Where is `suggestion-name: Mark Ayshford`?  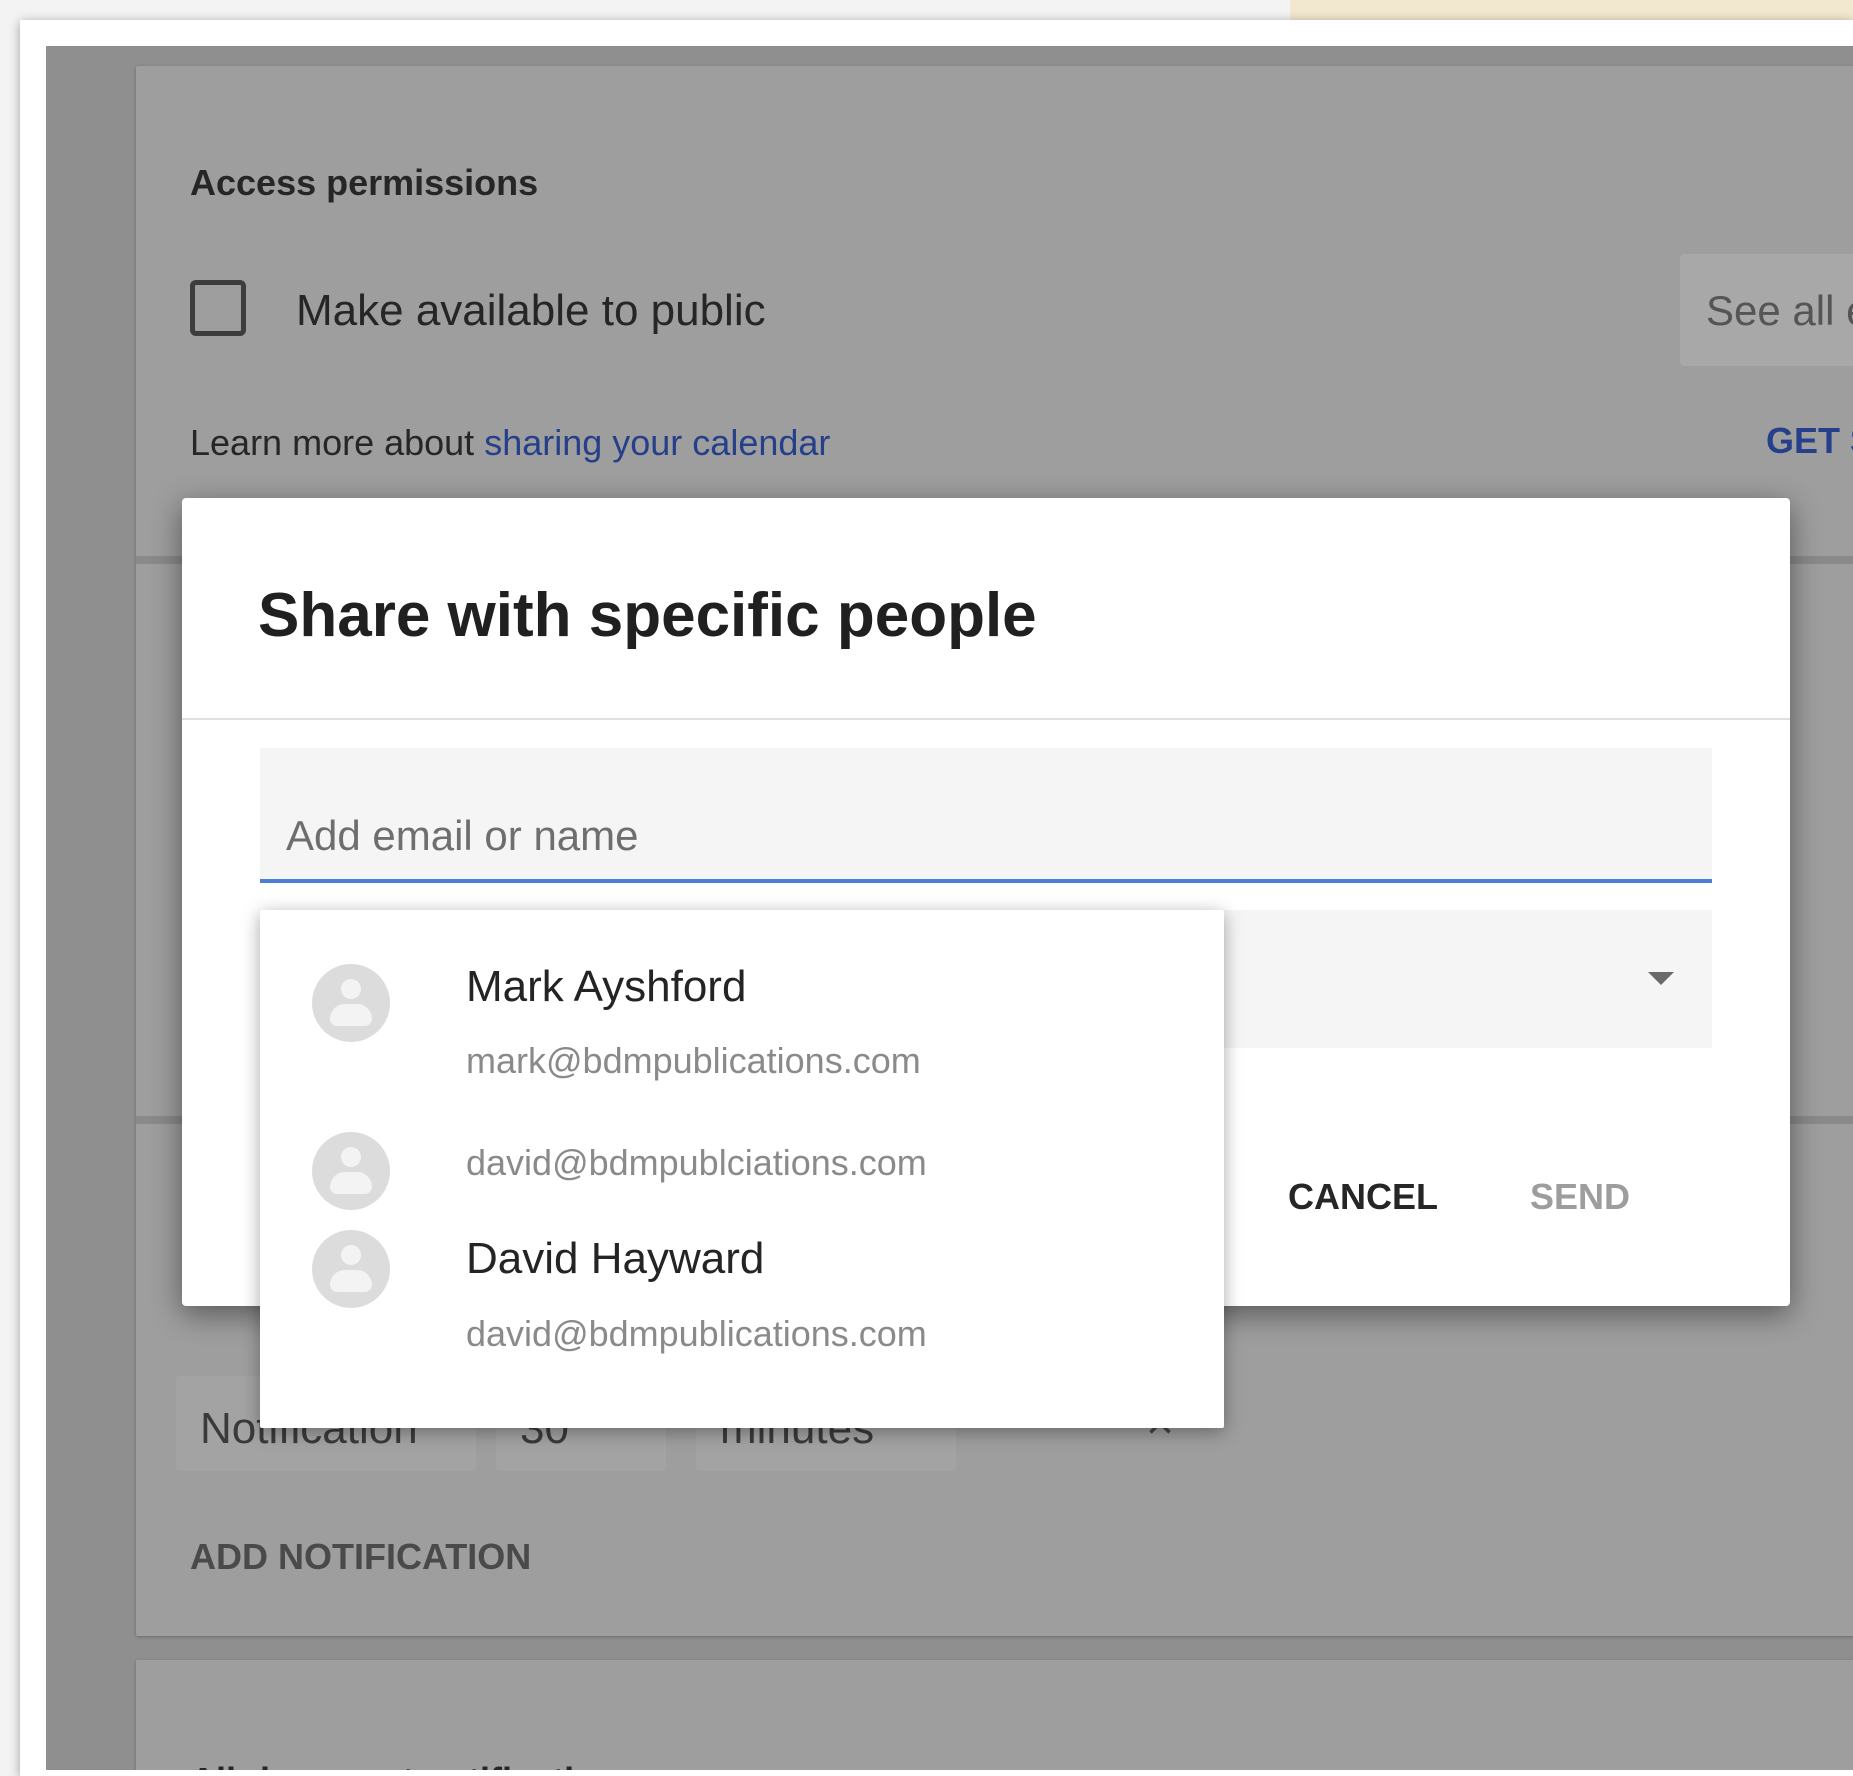
suggestion-name: Mark Ayshford is located at coordinates (606, 986).